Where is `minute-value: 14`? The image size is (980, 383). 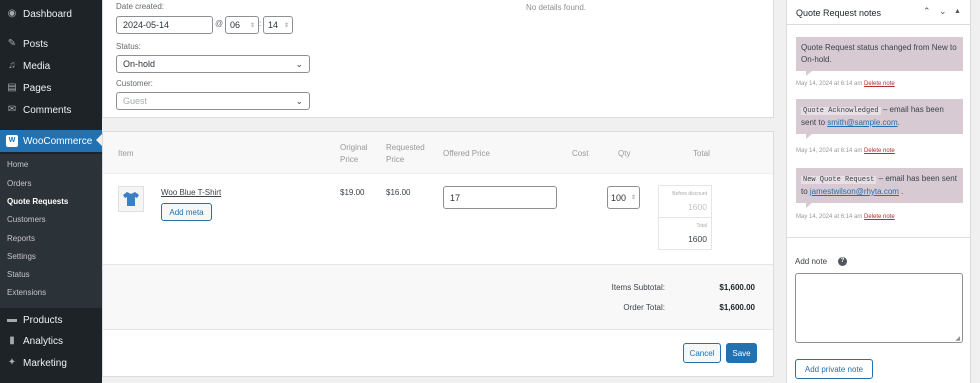 minute-value: 14 is located at coordinates (273, 25).